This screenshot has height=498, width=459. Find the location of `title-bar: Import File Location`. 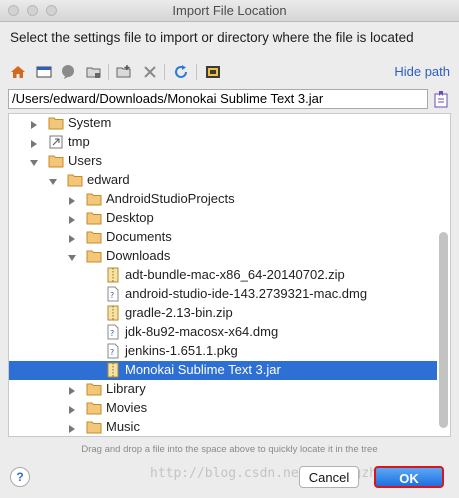

title-bar: Import File Location is located at coordinates (229, 11).